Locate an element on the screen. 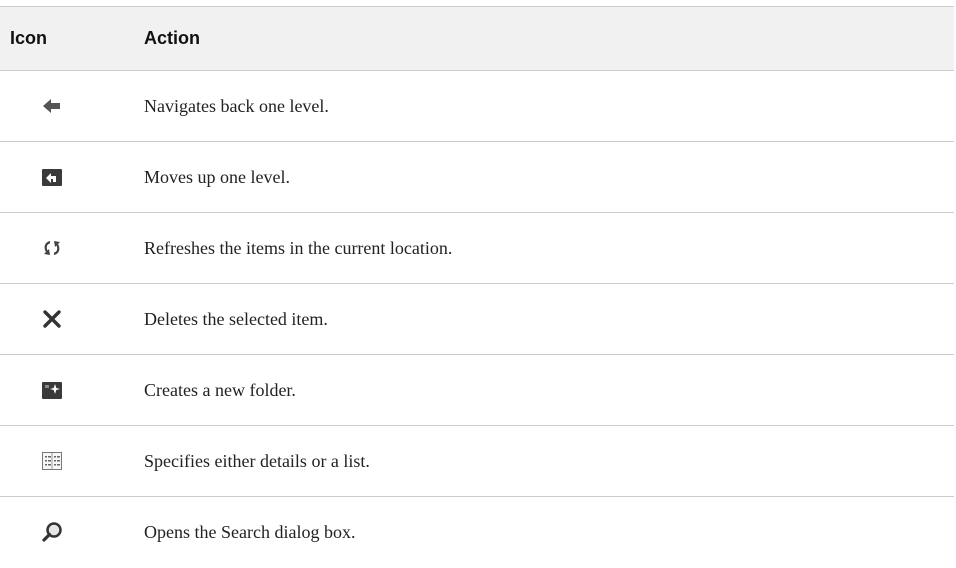 The width and height of the screenshot is (956, 568). table-header-row: Icon Action is located at coordinates (477, 38).